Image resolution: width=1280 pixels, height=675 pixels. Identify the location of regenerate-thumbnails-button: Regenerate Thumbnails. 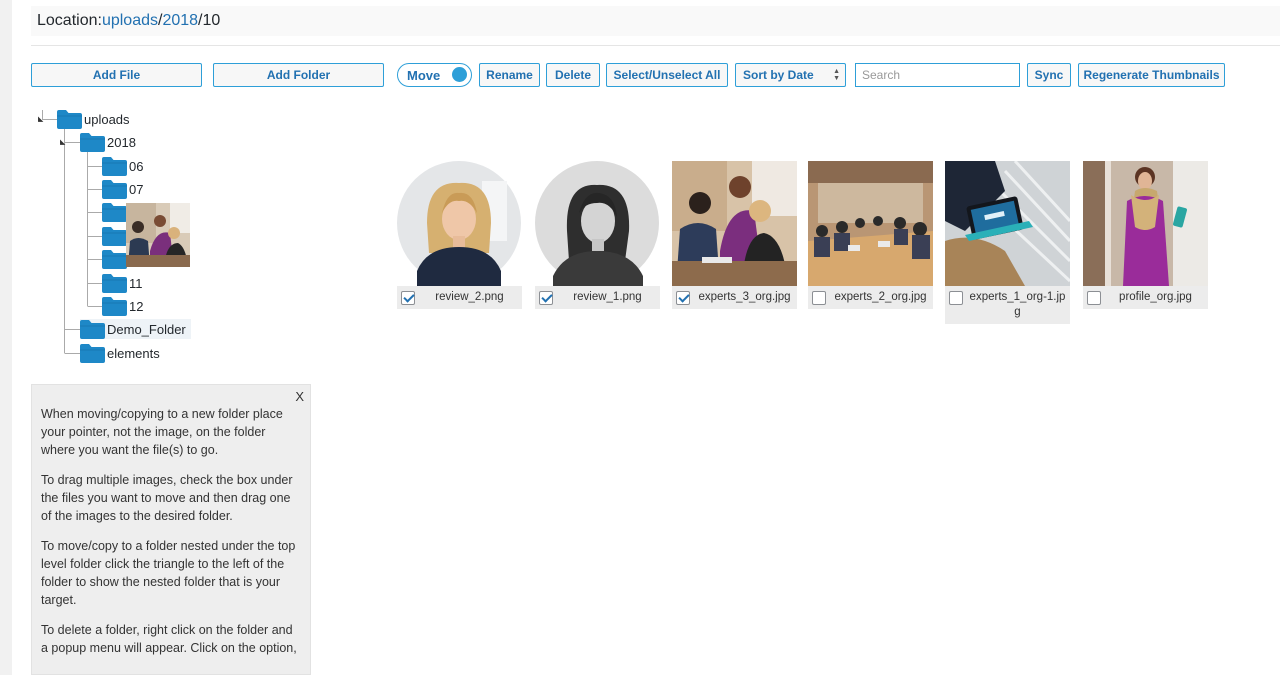
(1151, 75).